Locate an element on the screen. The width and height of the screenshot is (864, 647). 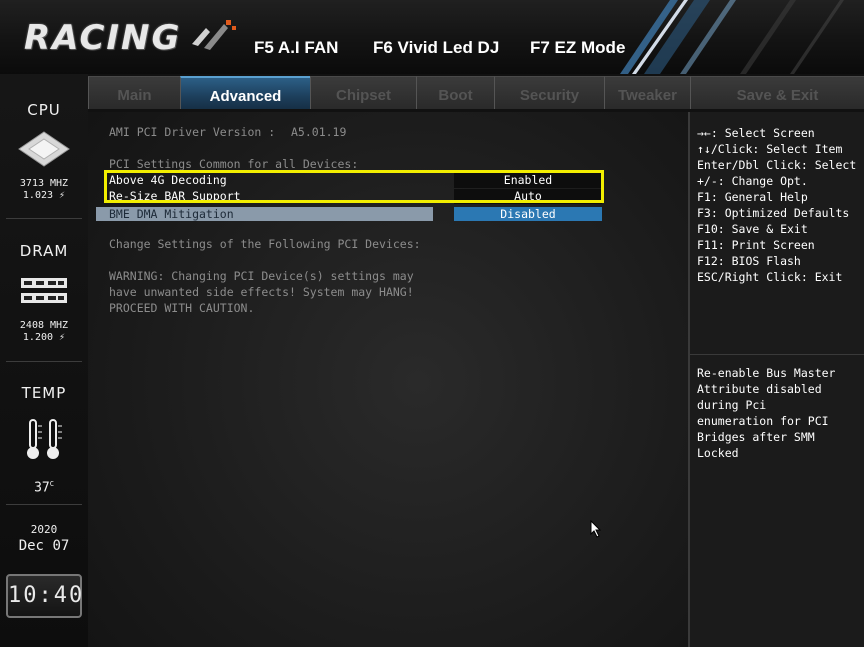
temp-value: 37C is located at coordinates (44, 488).